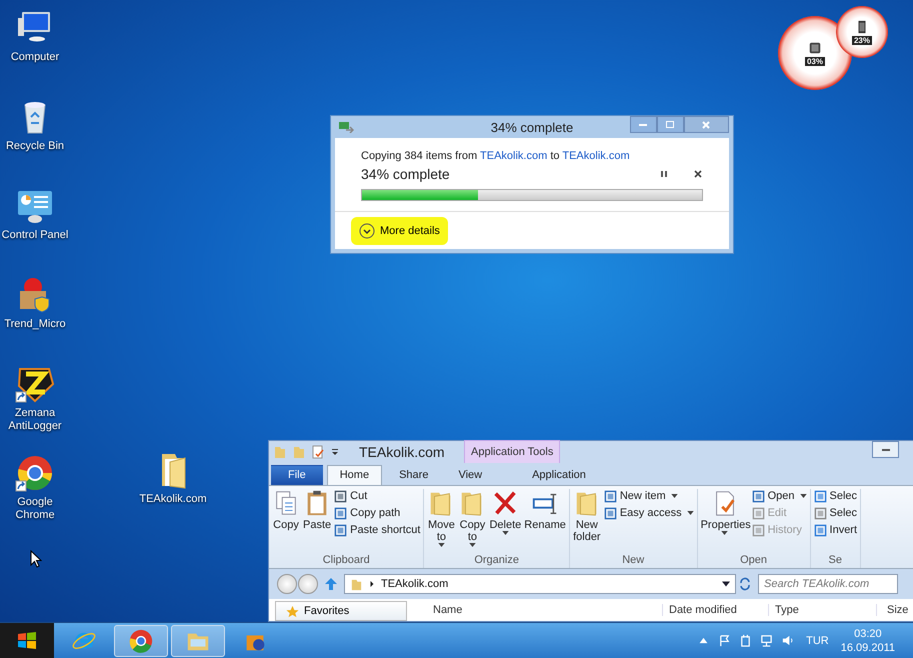  What do you see at coordinates (354, 474) in the screenshot?
I see `ribbon-tab: Home` at bounding box center [354, 474].